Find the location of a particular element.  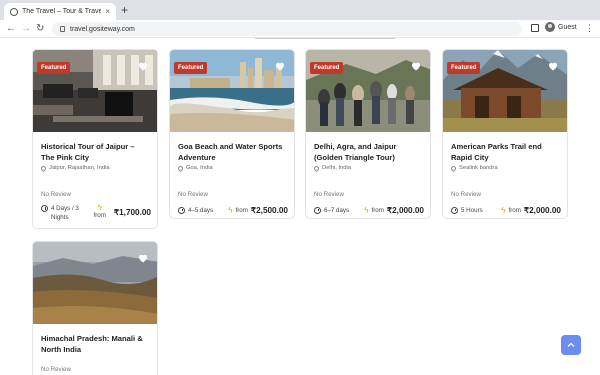

back-icon: ← is located at coordinates (11, 29).